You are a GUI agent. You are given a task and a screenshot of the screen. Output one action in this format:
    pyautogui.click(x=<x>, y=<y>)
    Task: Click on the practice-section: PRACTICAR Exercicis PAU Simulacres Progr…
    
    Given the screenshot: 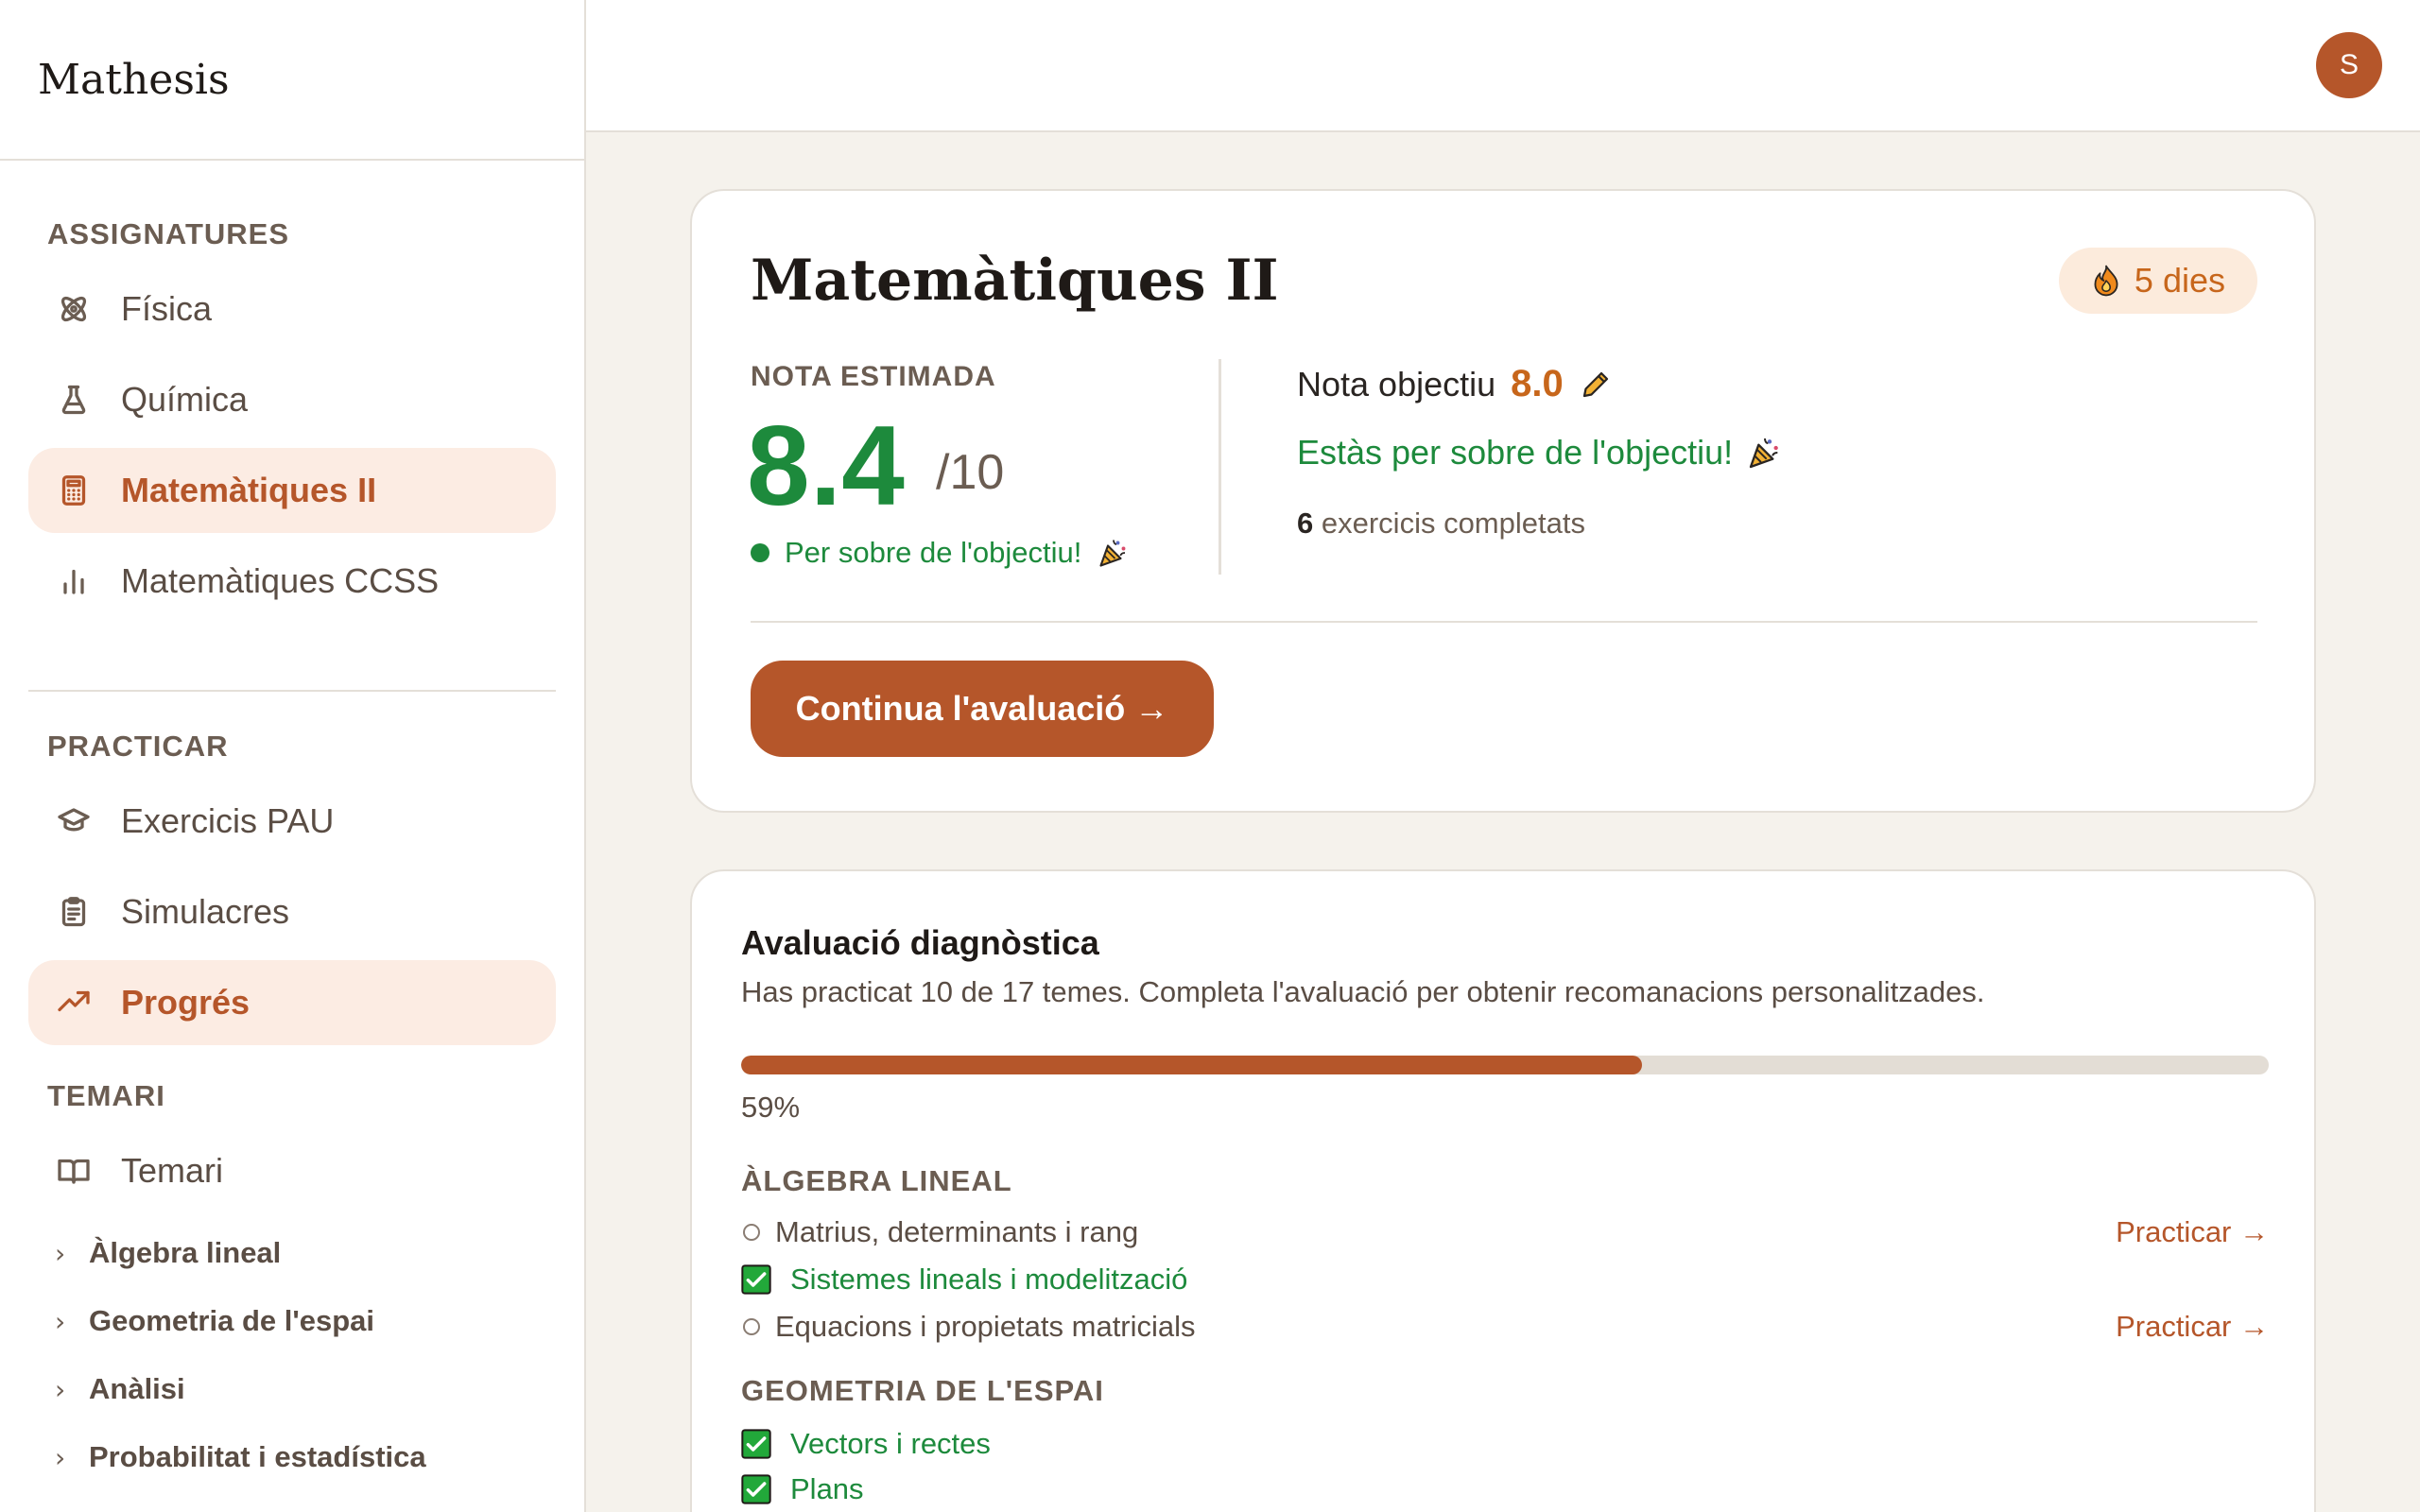 What is the action you would take?
    pyautogui.click(x=292, y=868)
    